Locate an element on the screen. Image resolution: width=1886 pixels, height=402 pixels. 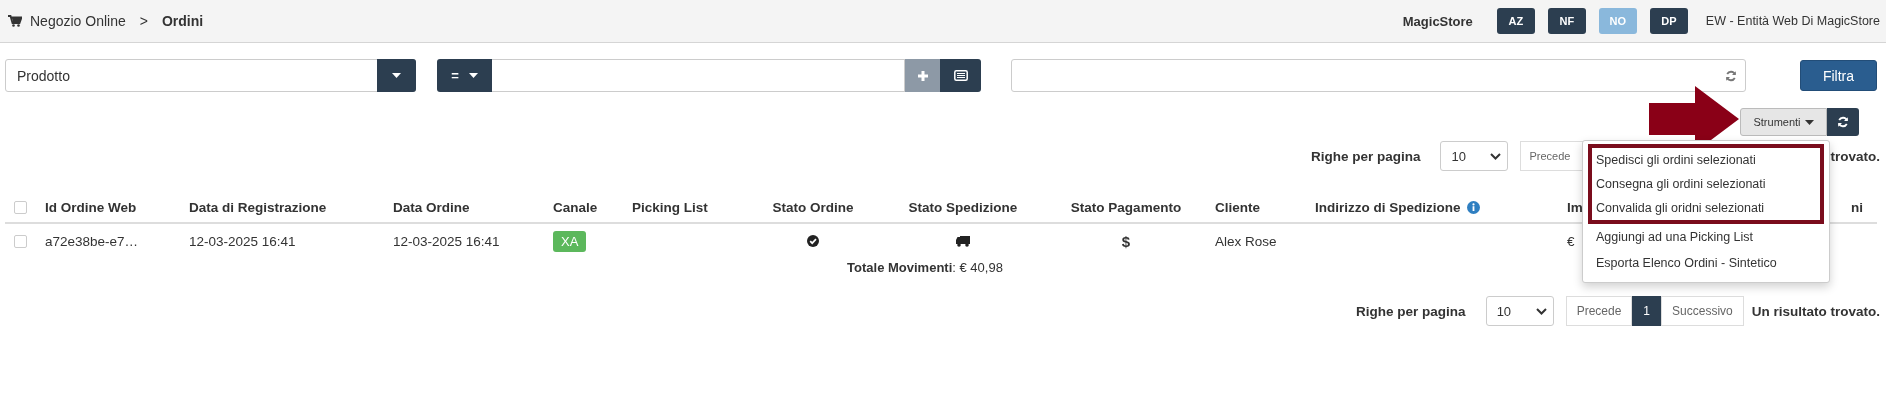
table-cell: $ is located at coordinates (1126, 241).